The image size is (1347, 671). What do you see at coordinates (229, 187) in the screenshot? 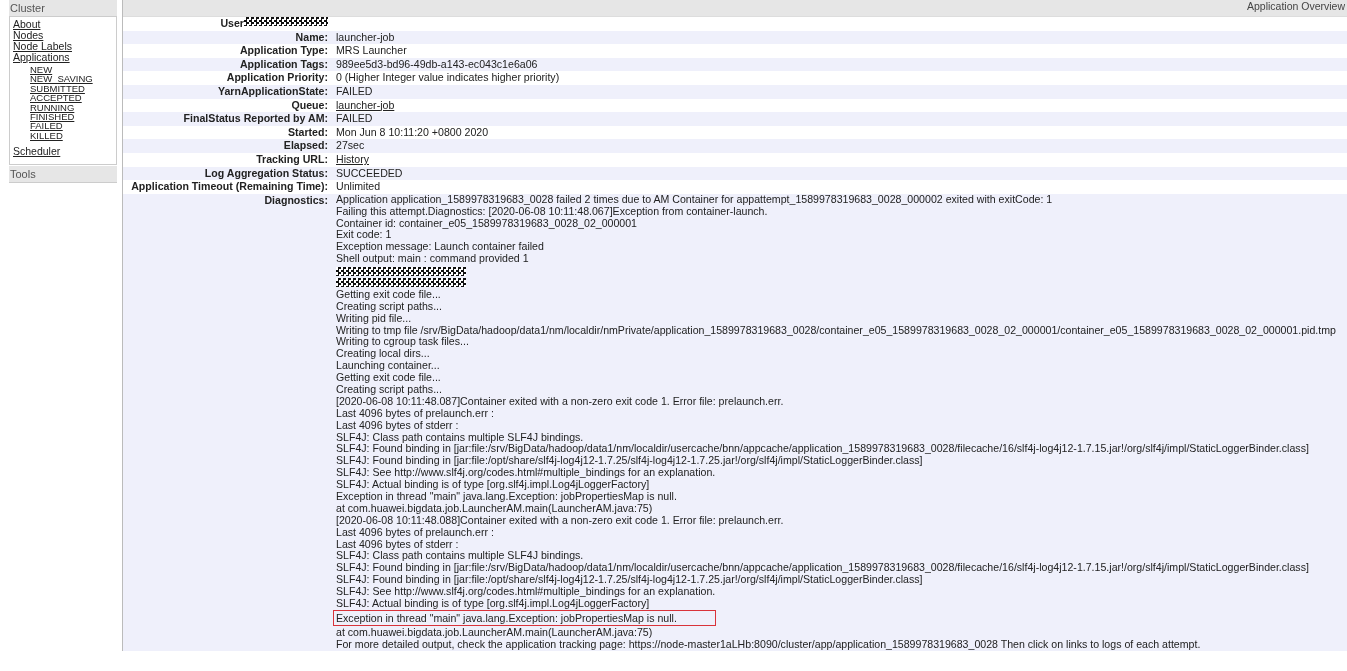
I see `field-label: Application Timeout (Remaining Time):` at bounding box center [229, 187].